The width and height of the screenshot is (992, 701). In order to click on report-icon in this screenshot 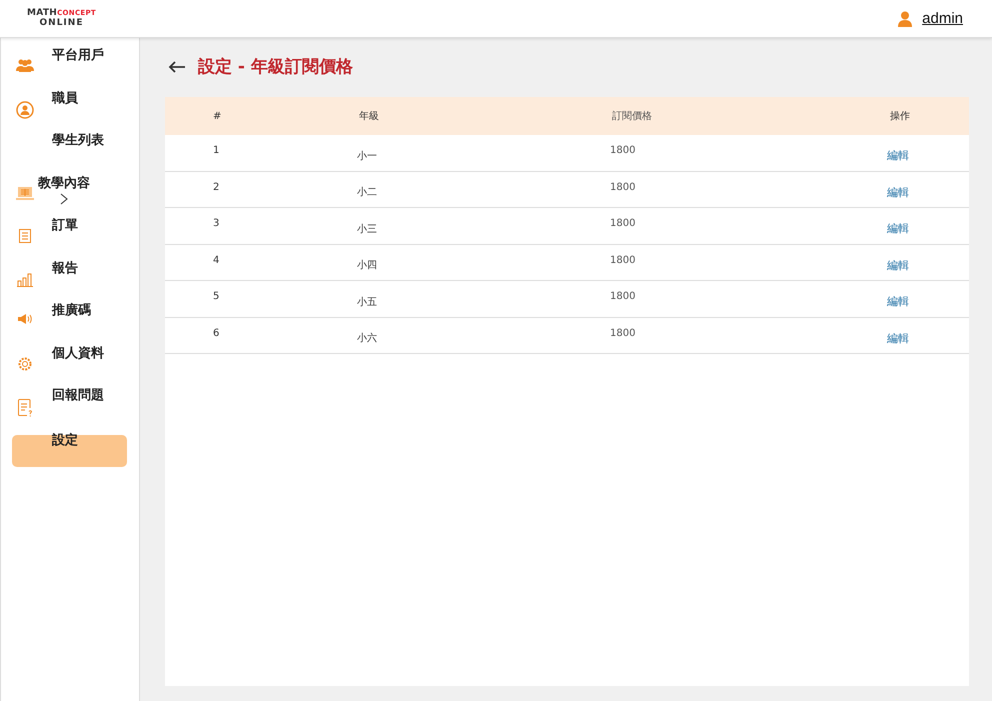, I will do `click(25, 407)`.